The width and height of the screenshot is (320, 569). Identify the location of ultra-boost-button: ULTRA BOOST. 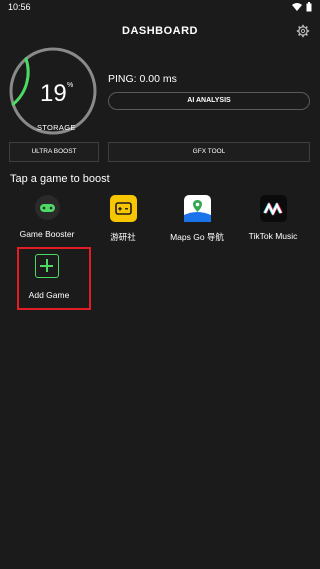
(54, 152).